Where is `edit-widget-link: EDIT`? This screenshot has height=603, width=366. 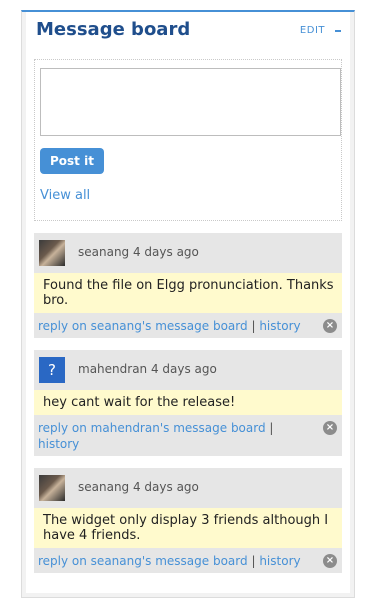
edit-widget-link: EDIT is located at coordinates (312, 30).